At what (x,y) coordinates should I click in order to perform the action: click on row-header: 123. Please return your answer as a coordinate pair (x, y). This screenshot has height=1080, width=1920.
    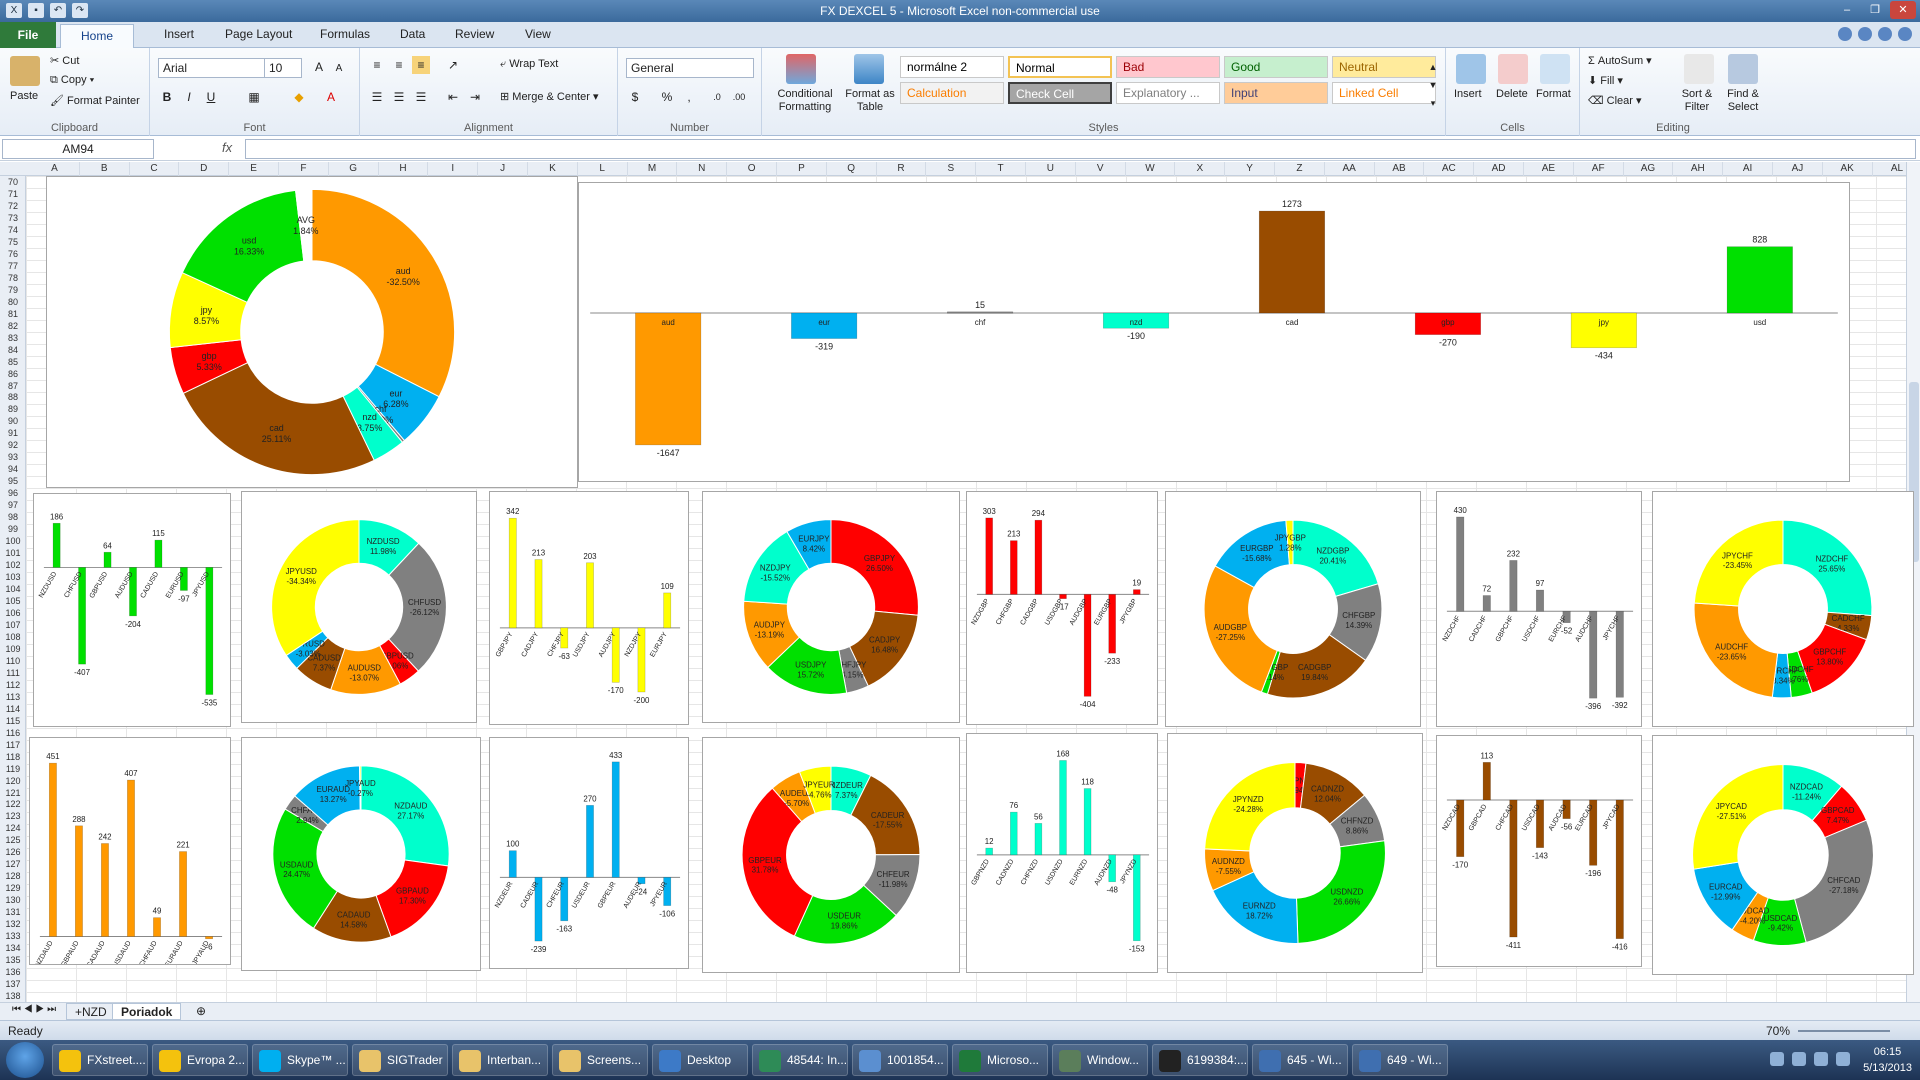
    Looking at the image, I should click on (13, 816).